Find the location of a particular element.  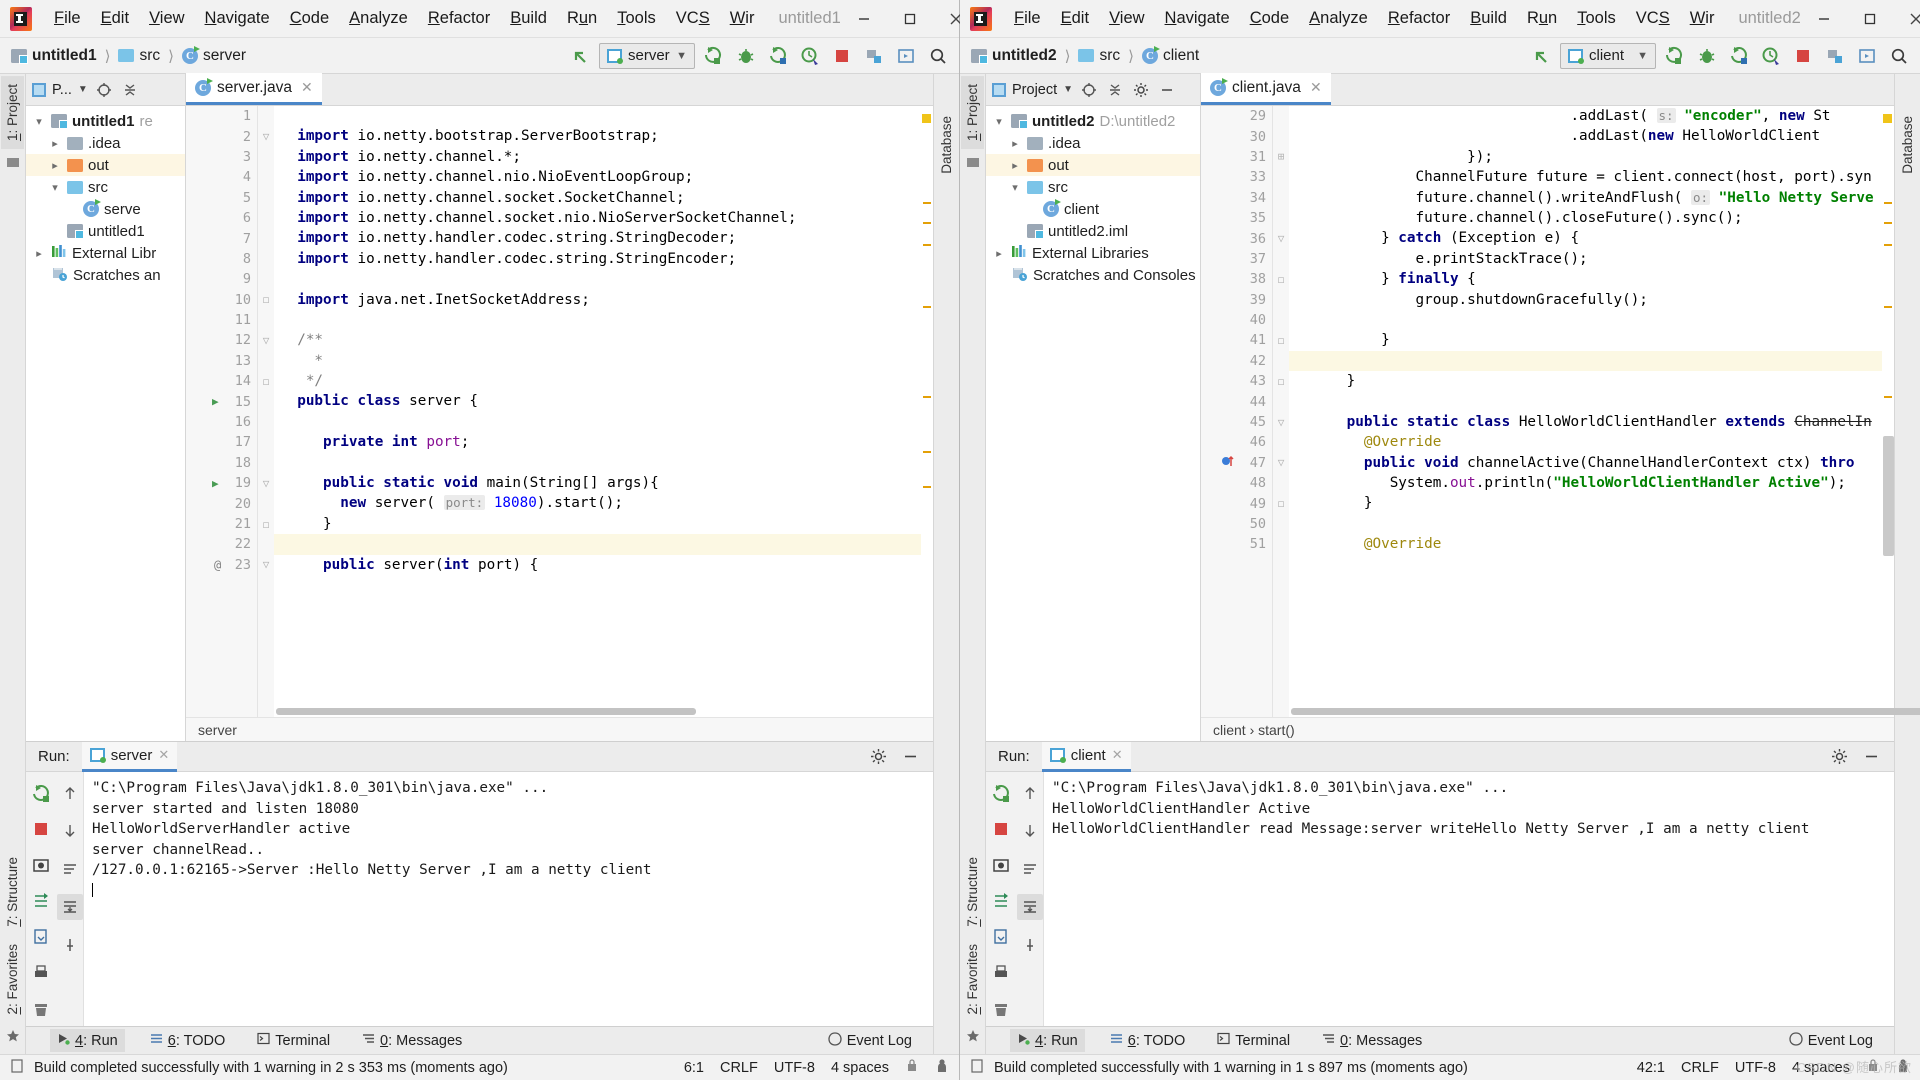

run-configuration-selector: server ▼ is located at coordinates (647, 55).